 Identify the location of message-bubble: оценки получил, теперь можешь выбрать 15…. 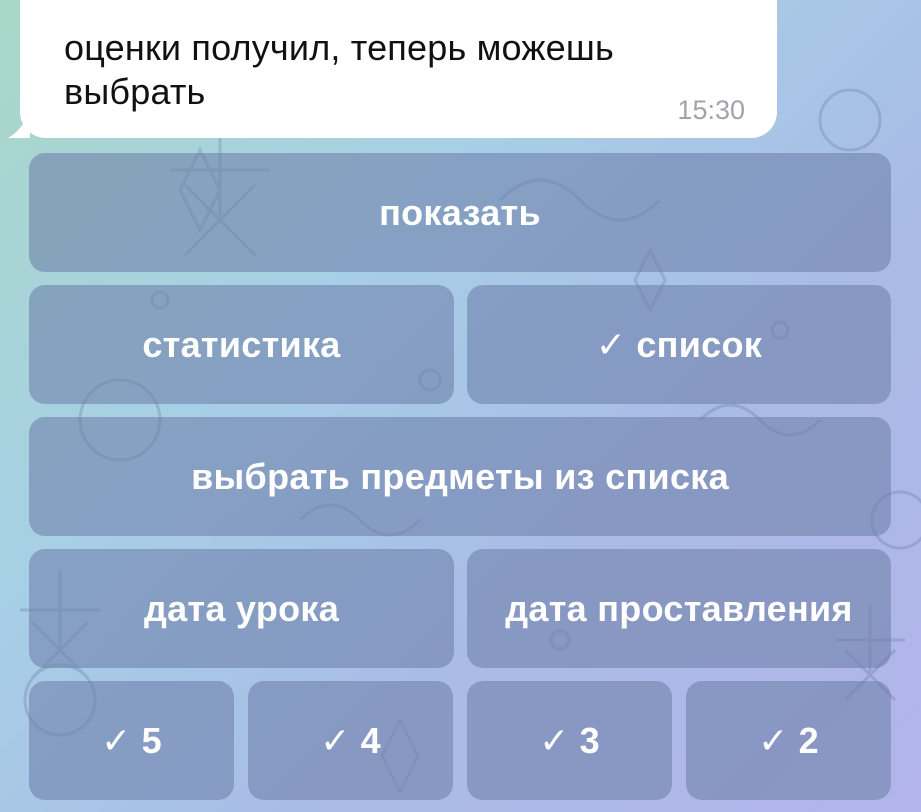
(398, 69).